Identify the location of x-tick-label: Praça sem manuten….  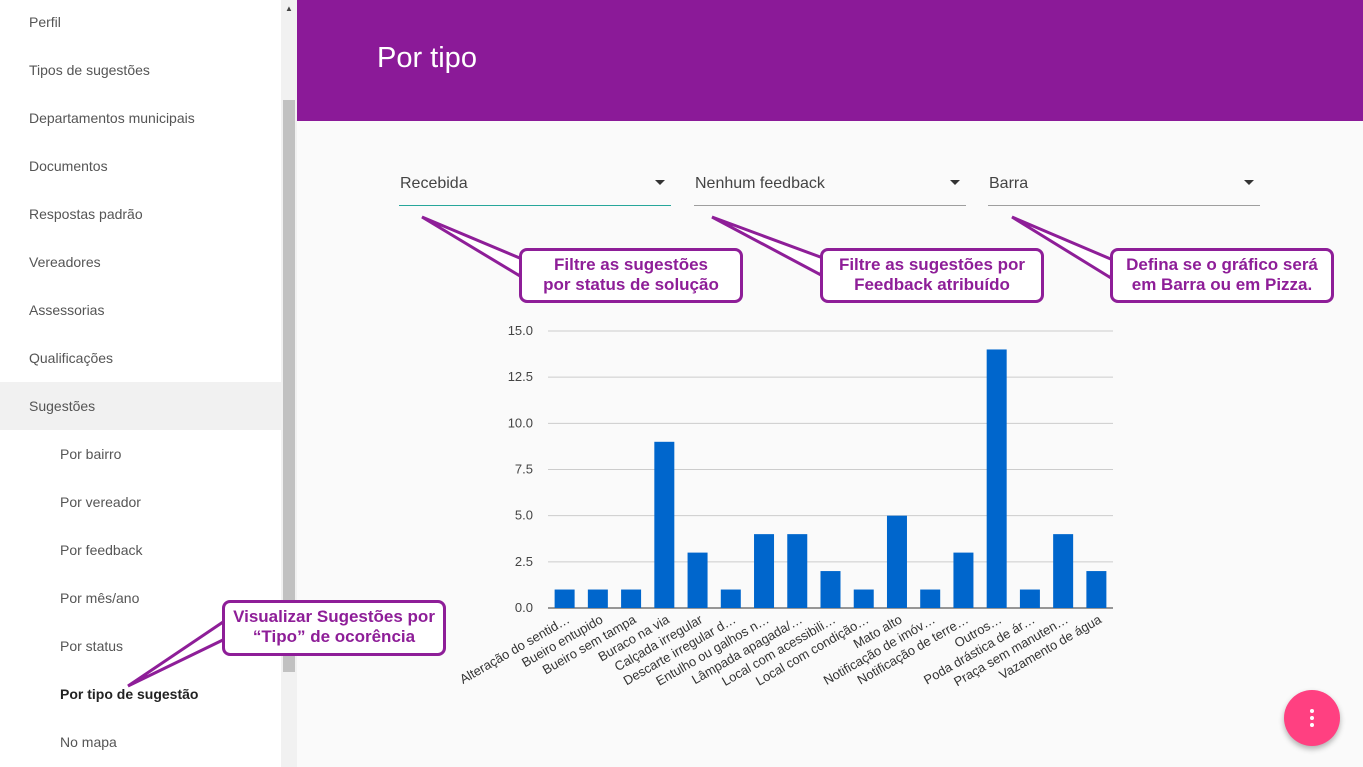
(1011, 651).